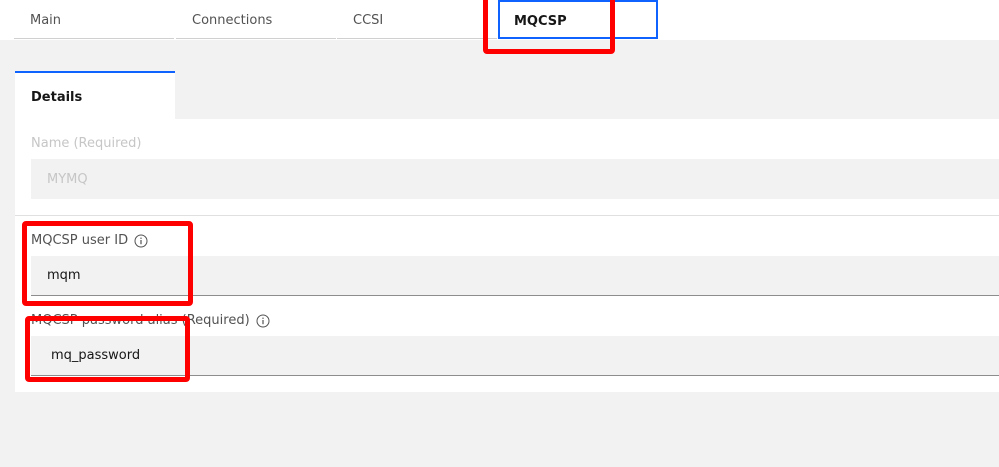  What do you see at coordinates (80, 240) in the screenshot?
I see `user-id-label-text: MQCSP user ID` at bounding box center [80, 240].